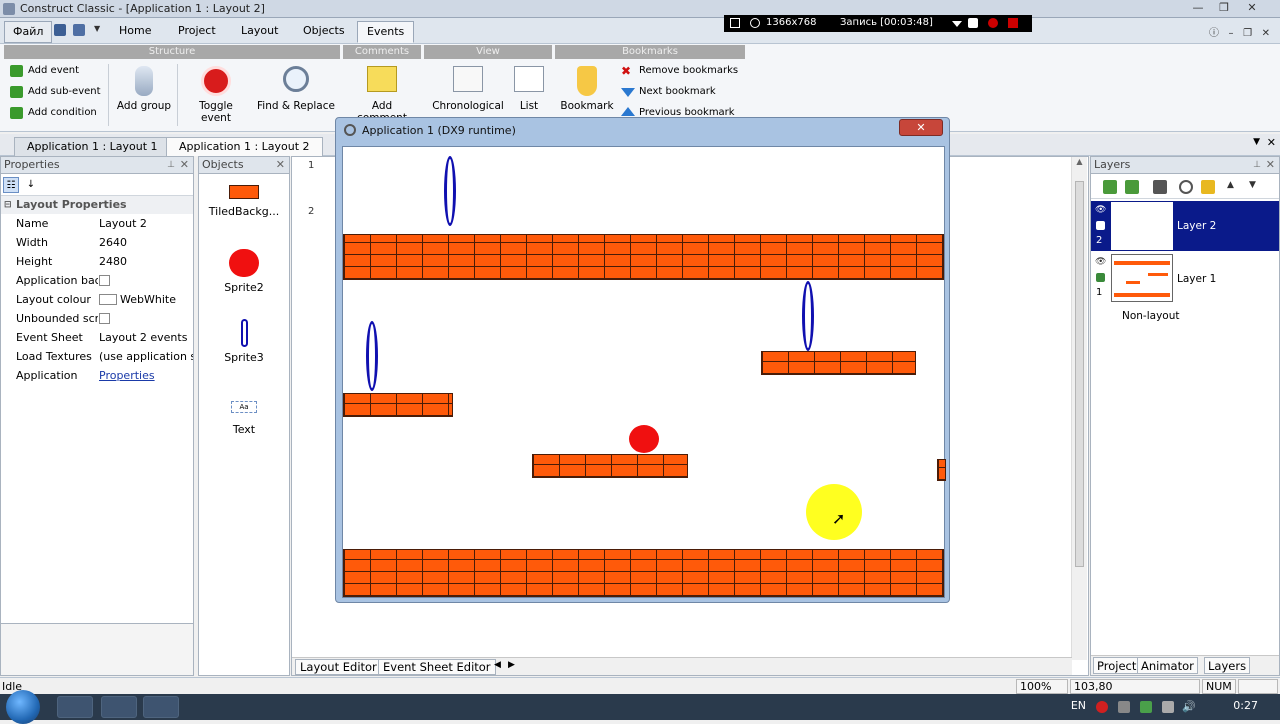  What do you see at coordinates (146, 242) in the screenshot?
I see `prop-value: 2640` at bounding box center [146, 242].